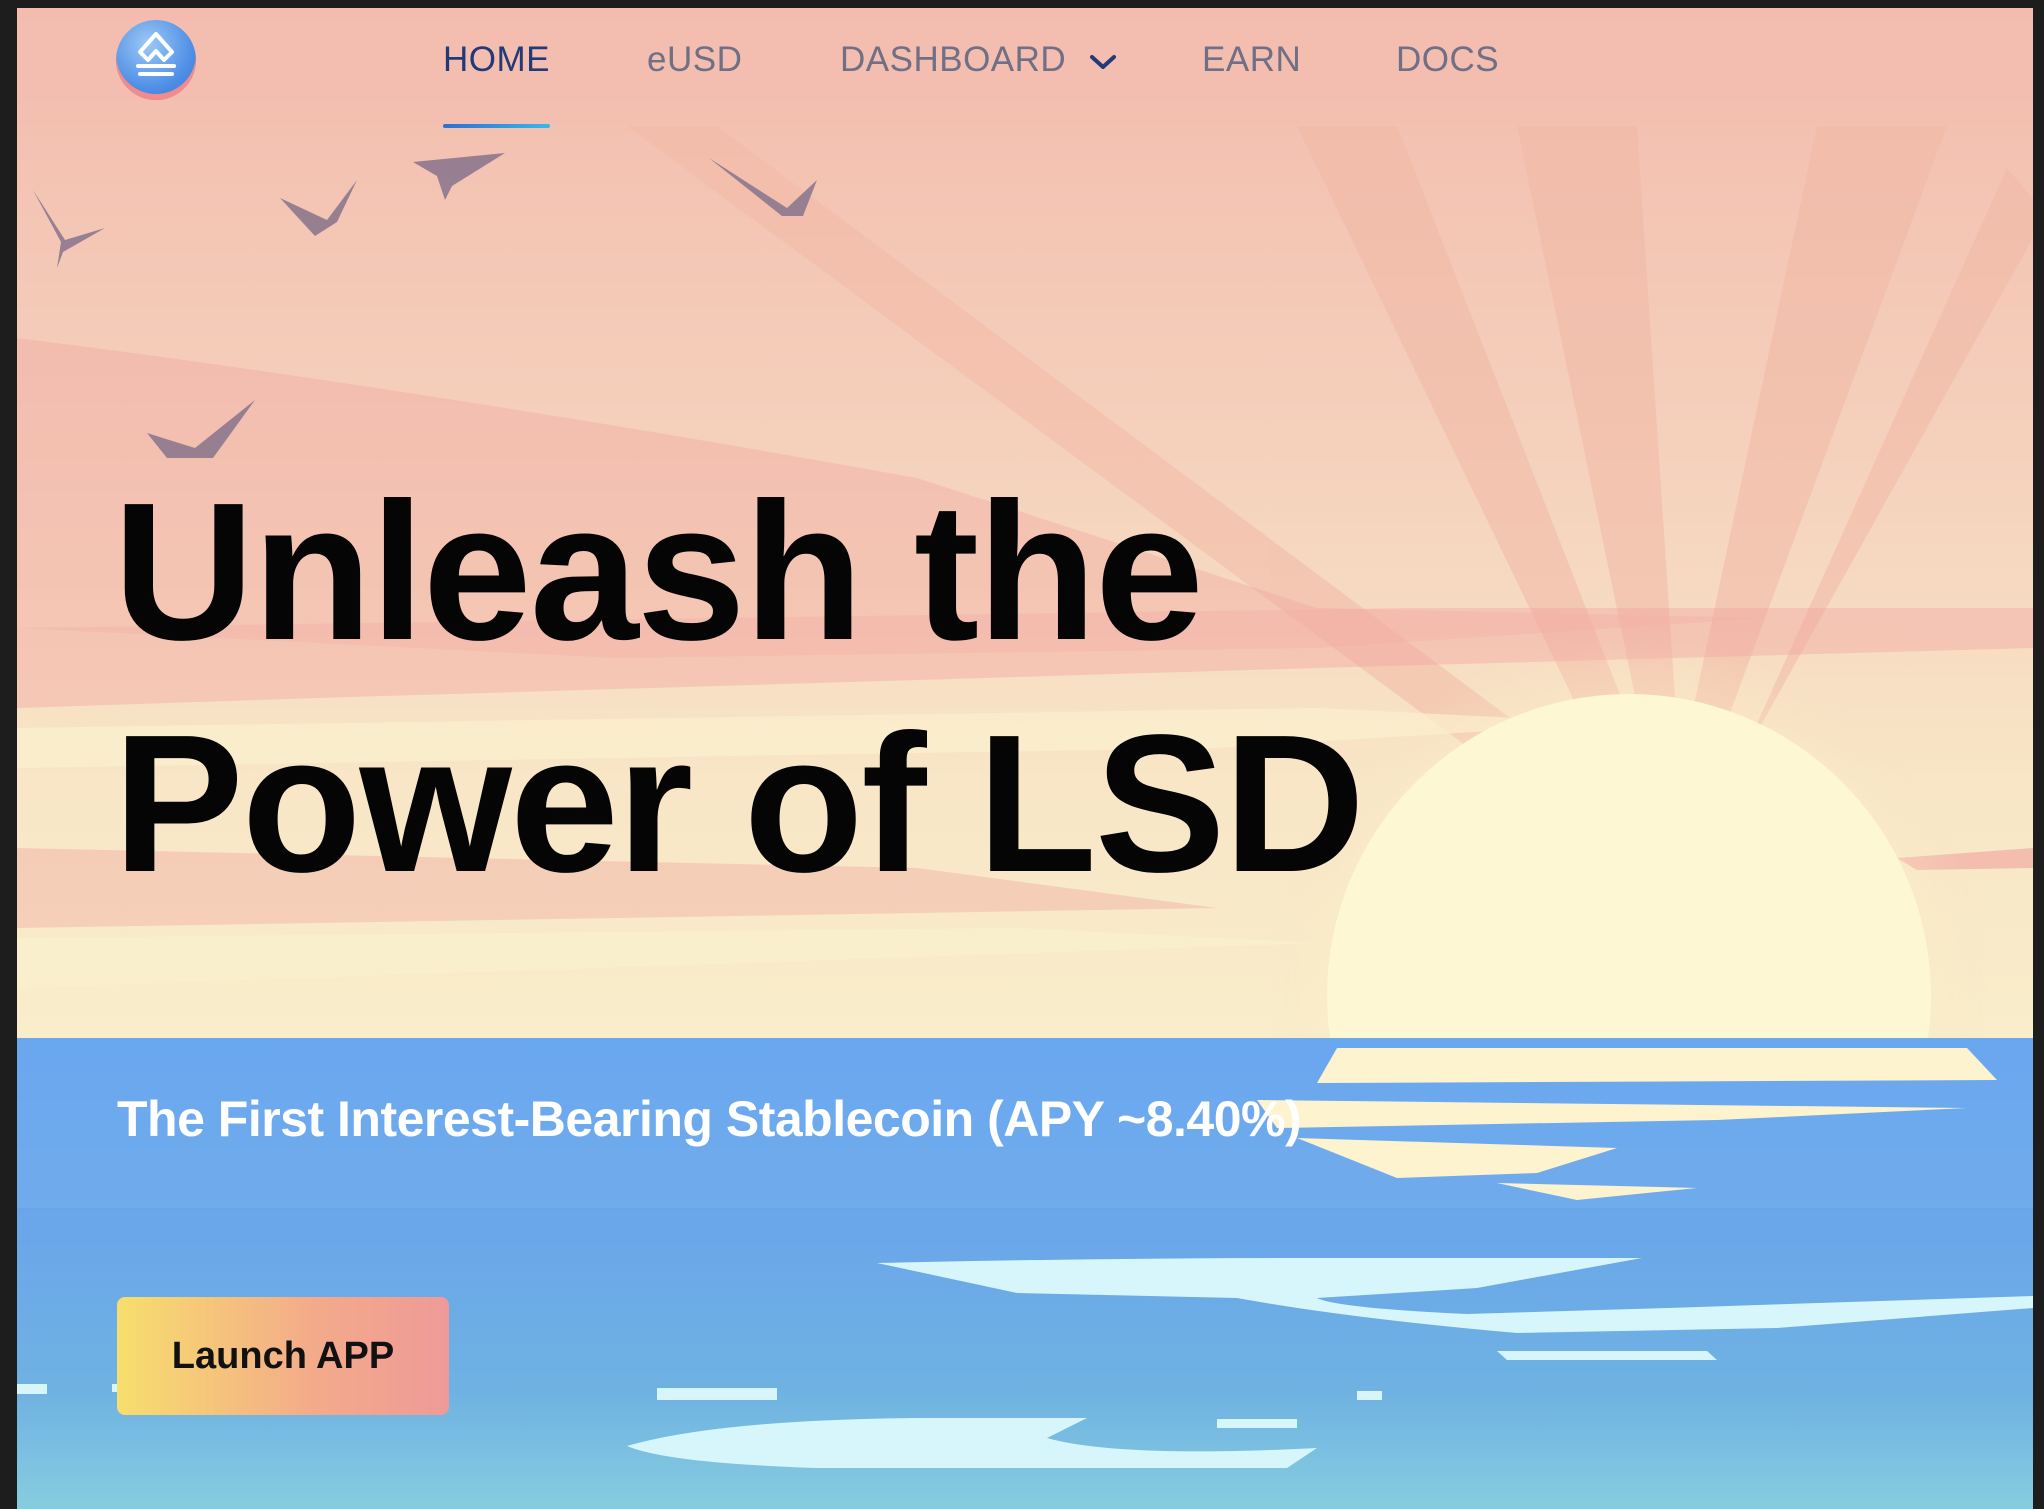 The image size is (2044, 1509). I want to click on nav-item-earn-label: EARN, so click(1252, 59).